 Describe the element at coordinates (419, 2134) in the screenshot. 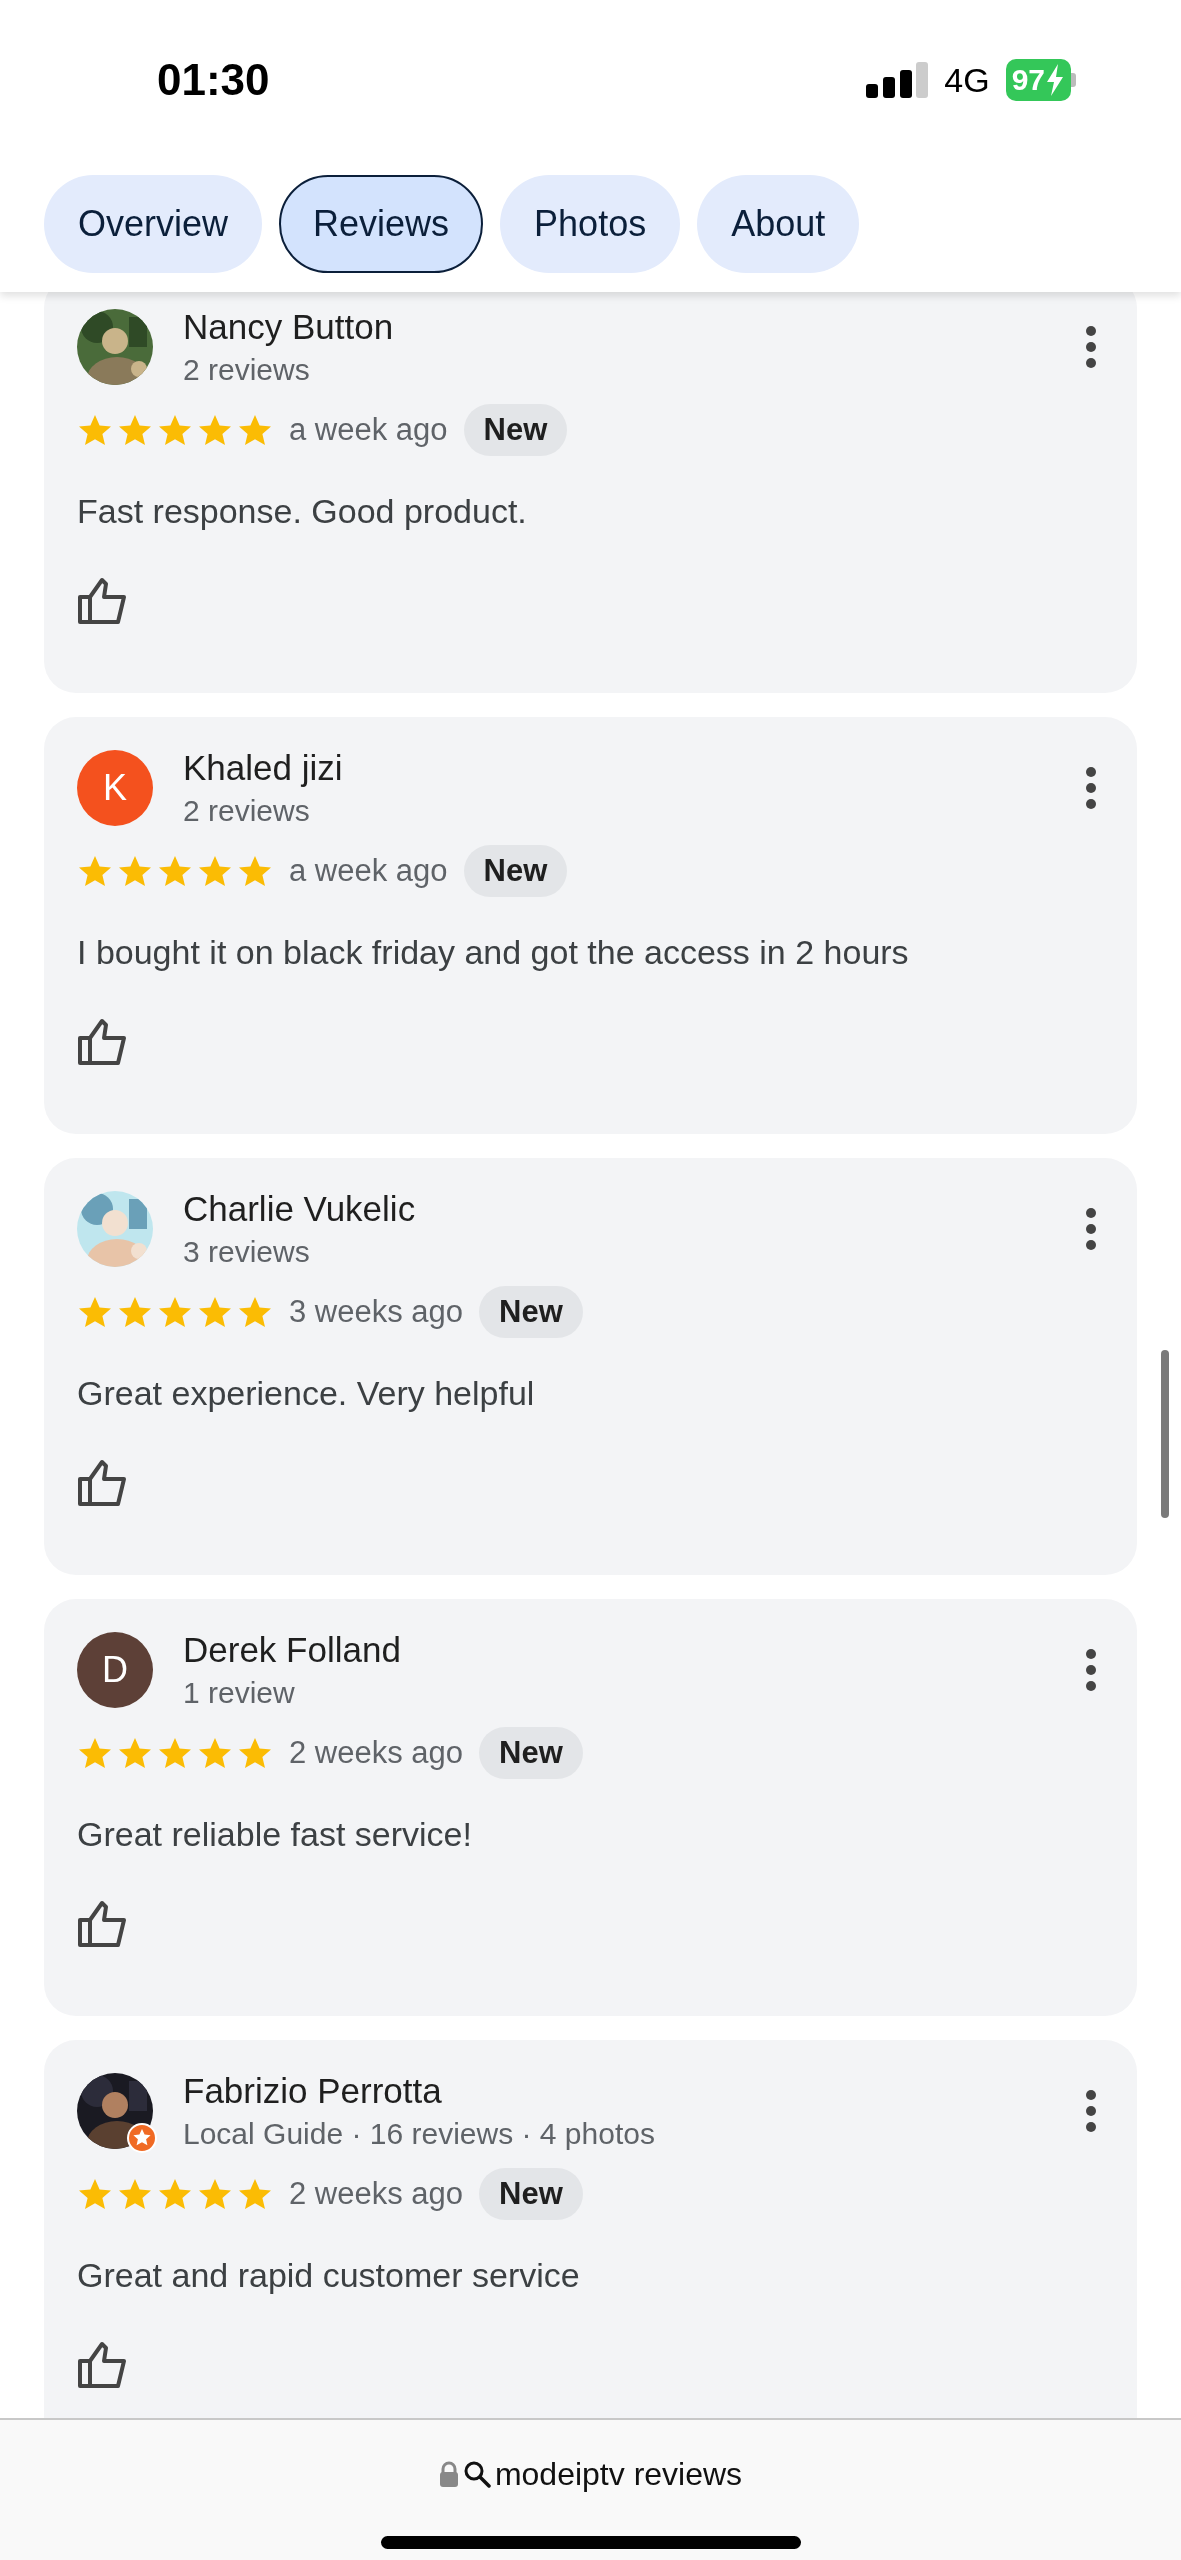

I see `reviewer-meta: Local Guide · 16 reviews · 4 photos` at that location.